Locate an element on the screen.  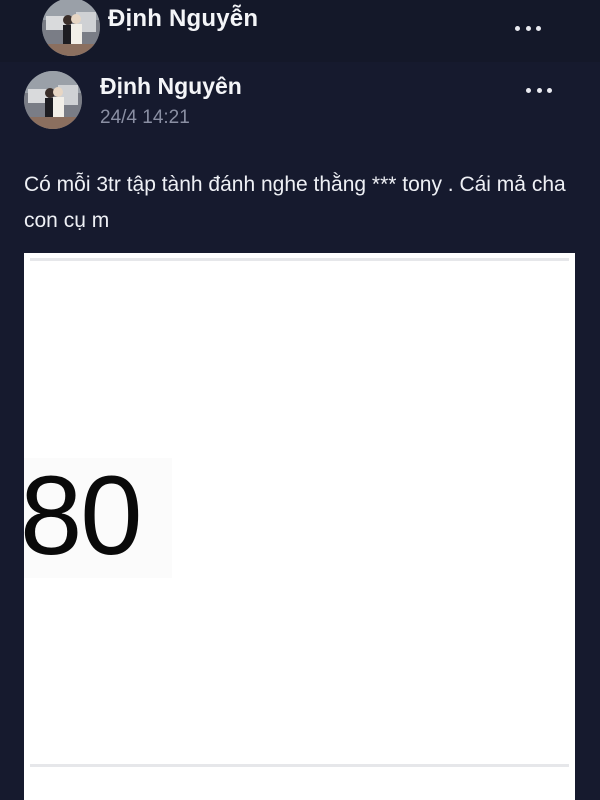
top-header-name: Định Nguyễn is located at coordinates (183, 18).